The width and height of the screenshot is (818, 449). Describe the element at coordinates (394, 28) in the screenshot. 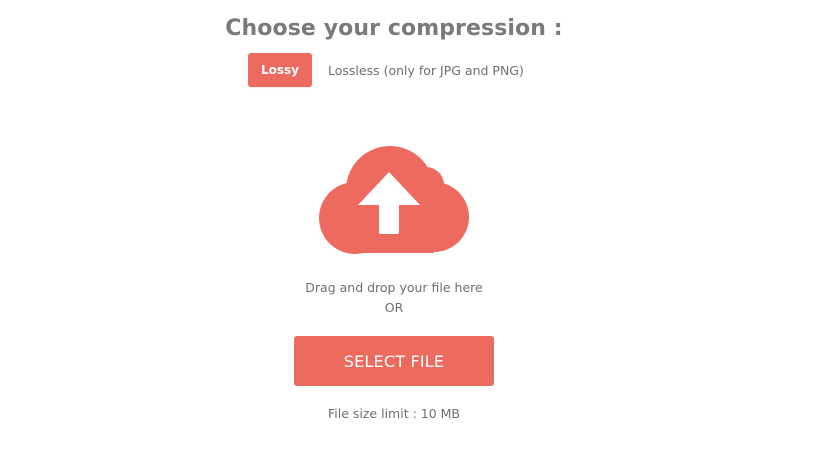

I see `page-title: Choose your compression :` at that location.